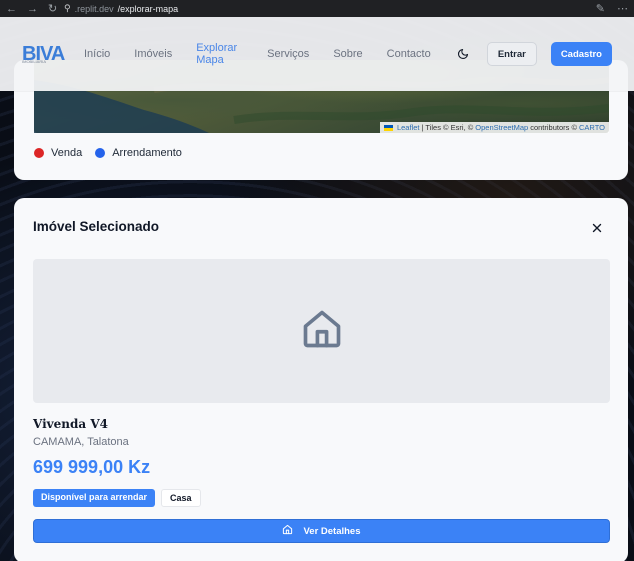 This screenshot has width=634, height=561. Describe the element at coordinates (612, 8) in the screenshot. I see `browser-actions: ✎ ⋯` at that location.